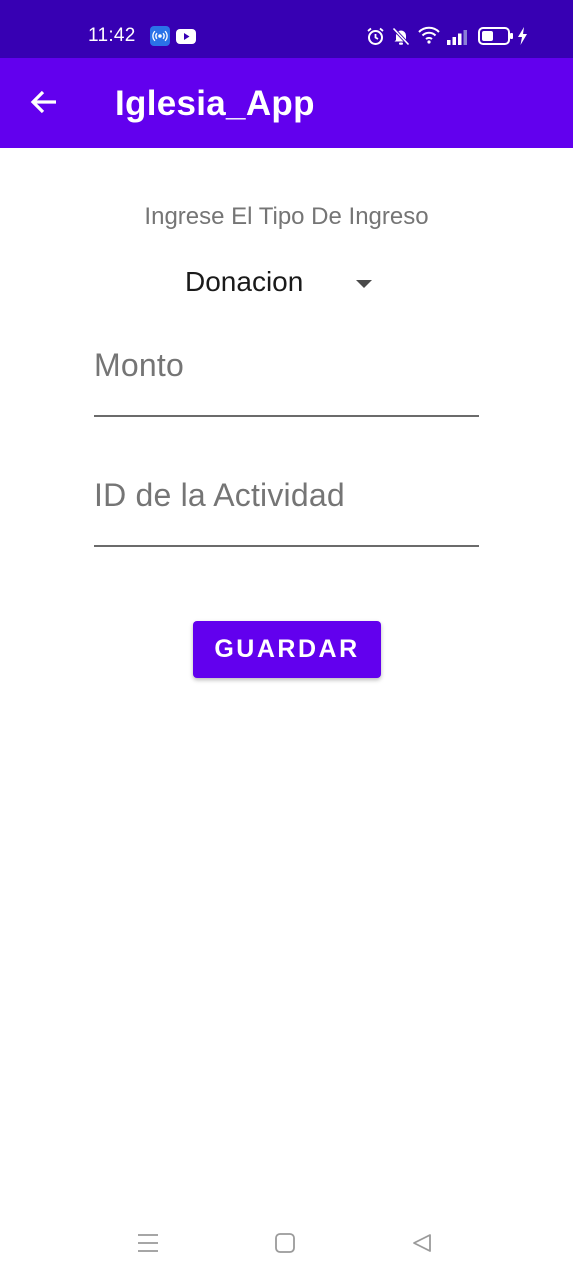 This screenshot has width=573, height=1280. I want to click on home-icon, so click(285, 1245).